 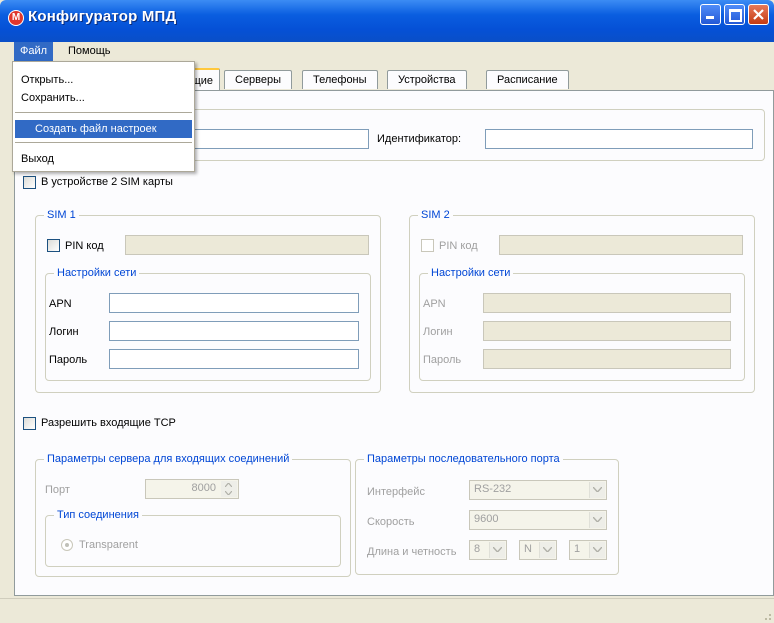 What do you see at coordinates (588, 550) in the screenshot?
I see `stop-bits-select: 1` at bounding box center [588, 550].